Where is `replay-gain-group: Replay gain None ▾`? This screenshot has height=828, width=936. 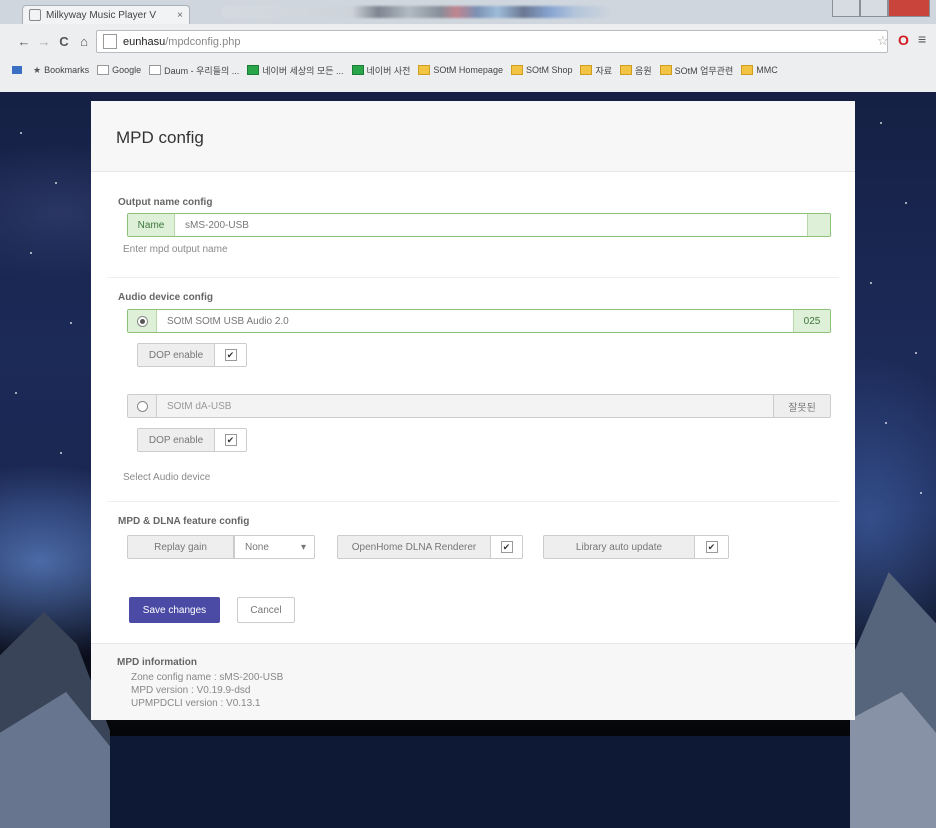 replay-gain-group: Replay gain None ▾ is located at coordinates (221, 547).